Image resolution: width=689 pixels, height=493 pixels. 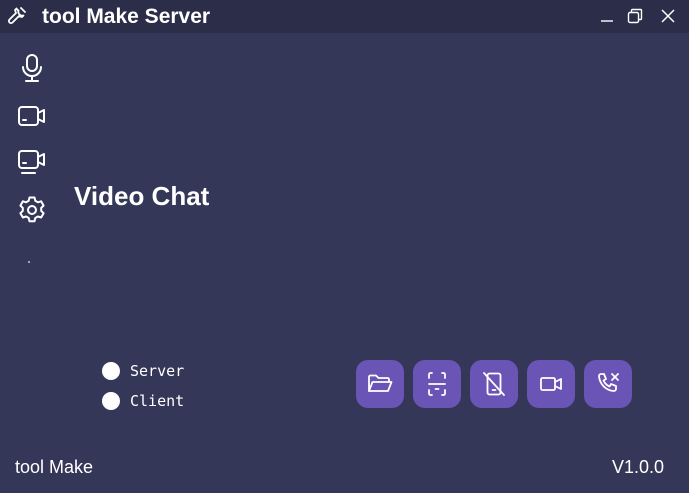 I want to click on video-camera-icon, so click(x=32, y=116).